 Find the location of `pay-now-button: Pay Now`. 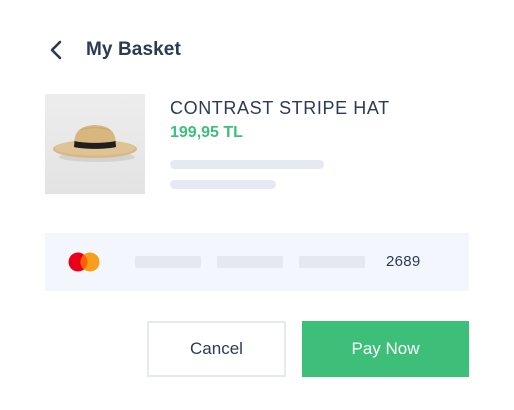

pay-now-button: Pay Now is located at coordinates (385, 349).